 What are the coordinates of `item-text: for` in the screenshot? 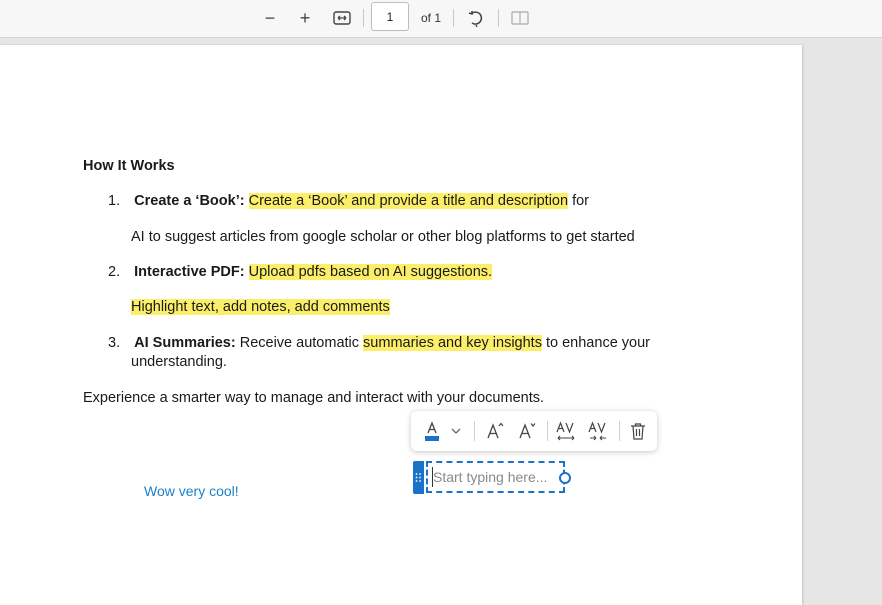 It's located at (579, 201).